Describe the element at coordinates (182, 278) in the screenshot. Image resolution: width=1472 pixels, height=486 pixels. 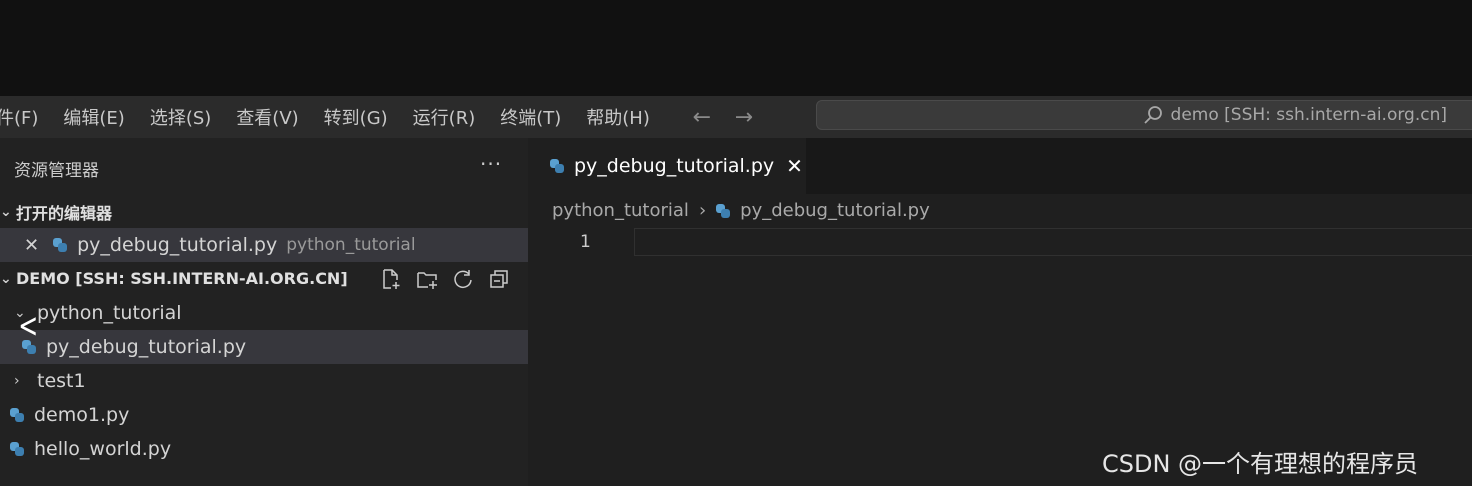
I see `workspace-title: DEMO [SSH: SSH.INTERN-AI.ORG.CN]` at that location.